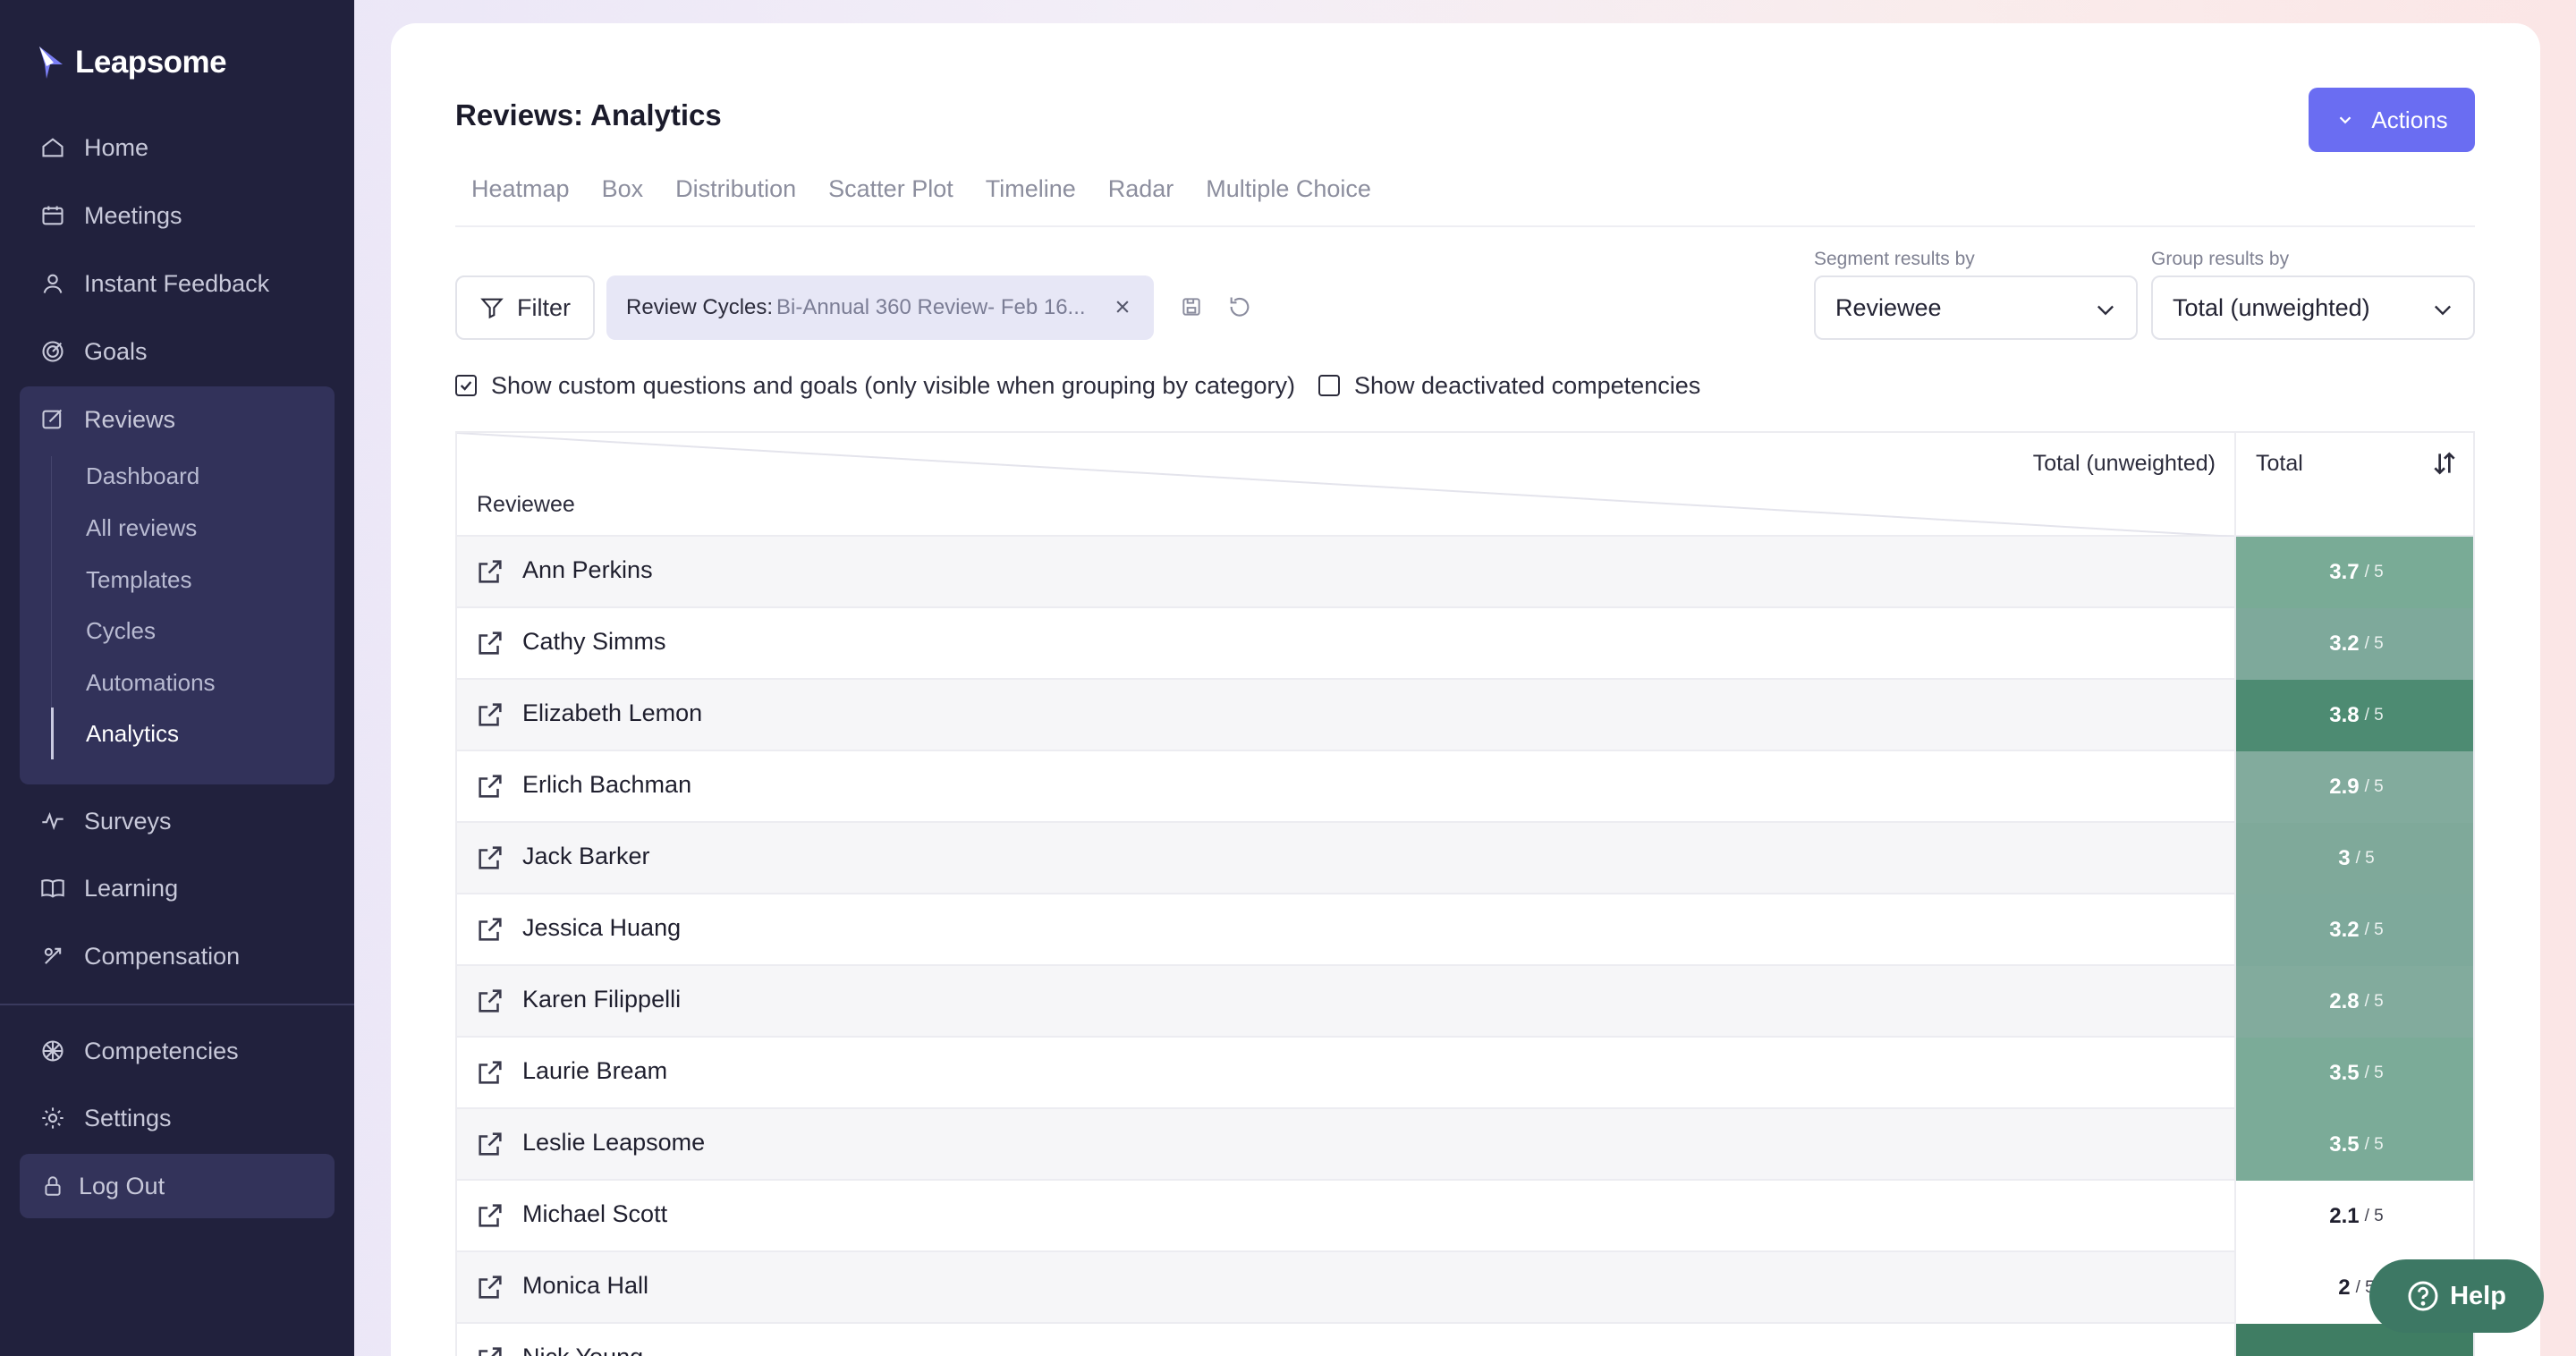  What do you see at coordinates (130, 419) in the screenshot?
I see `sidebar-item-label: Reviews` at bounding box center [130, 419].